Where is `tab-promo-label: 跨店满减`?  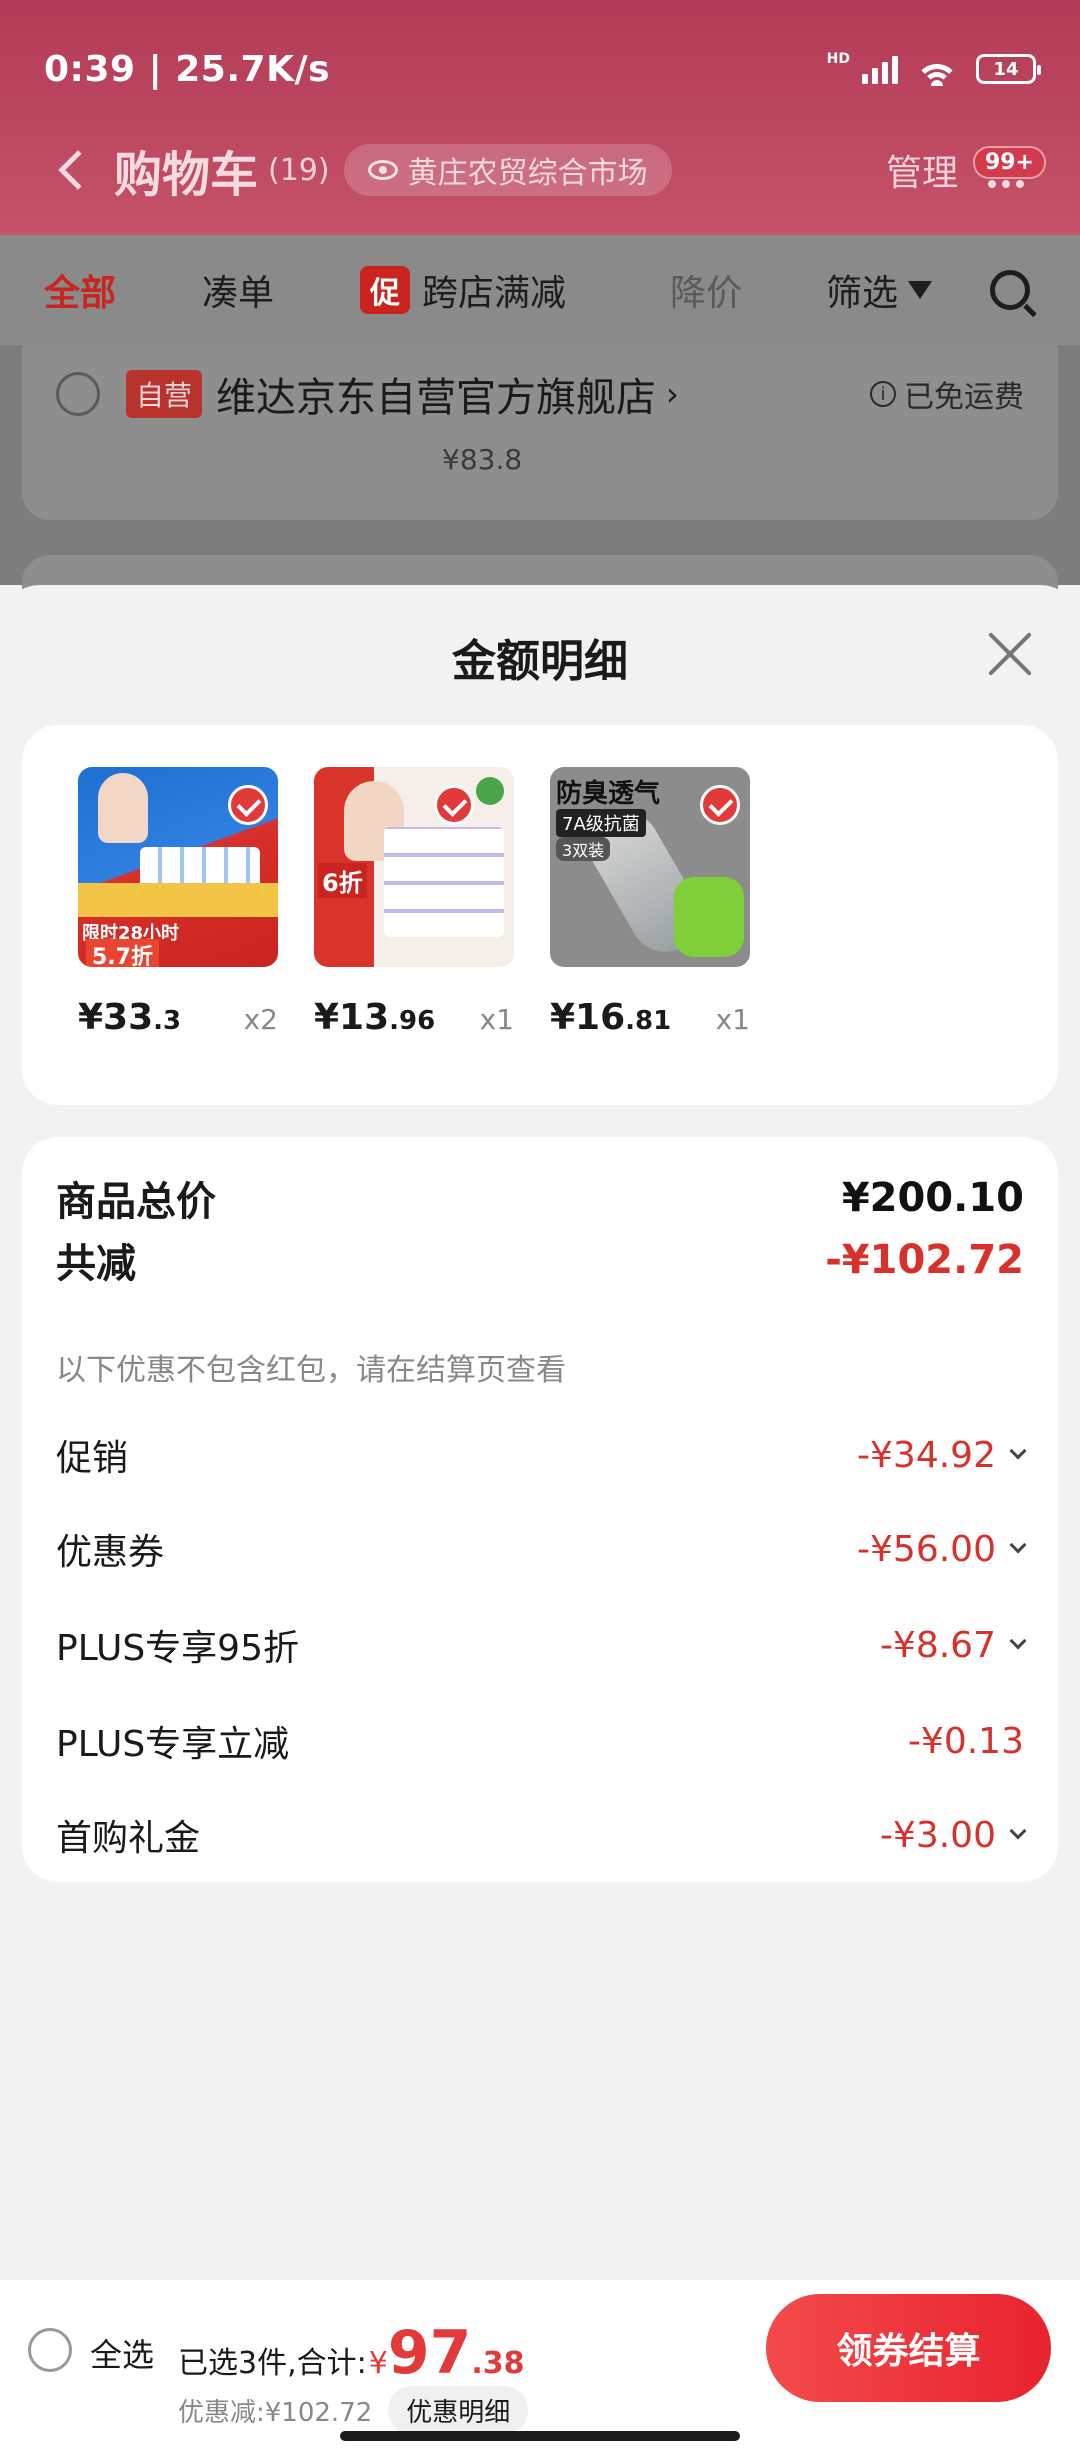 tab-promo-label: 跨店满减 is located at coordinates (494, 293).